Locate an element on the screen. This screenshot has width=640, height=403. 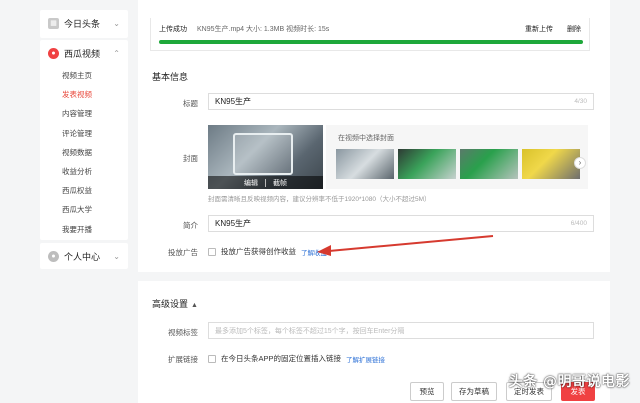
sidebar-item-publish: 发表视频 is located at coordinates (84, 94).